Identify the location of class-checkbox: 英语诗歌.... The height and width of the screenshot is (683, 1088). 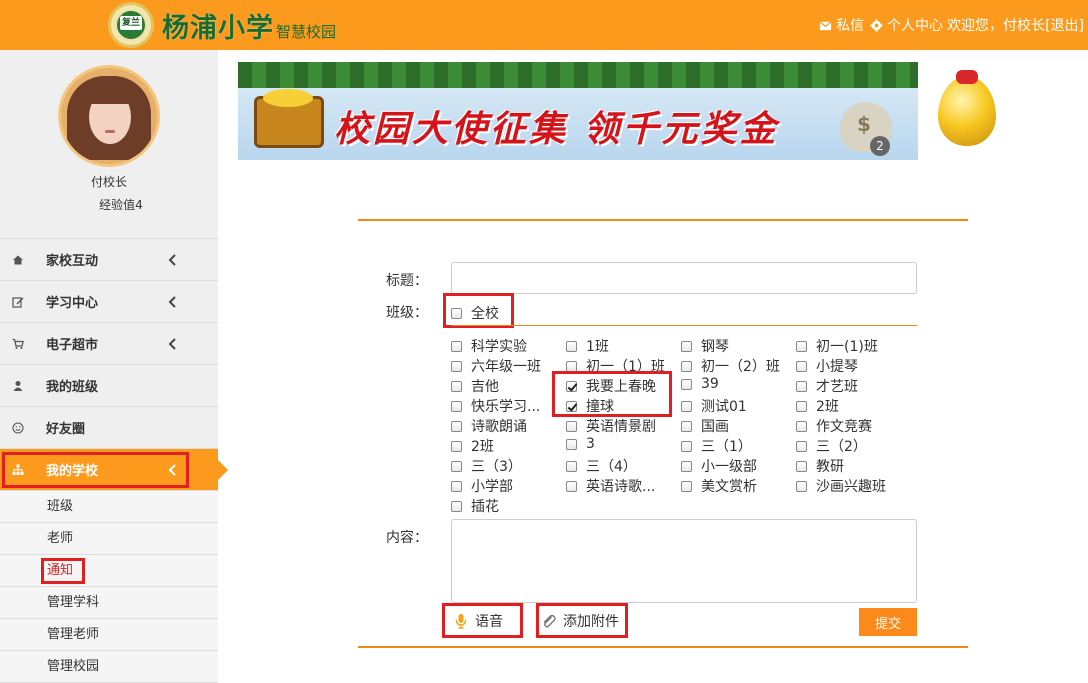
(610, 486).